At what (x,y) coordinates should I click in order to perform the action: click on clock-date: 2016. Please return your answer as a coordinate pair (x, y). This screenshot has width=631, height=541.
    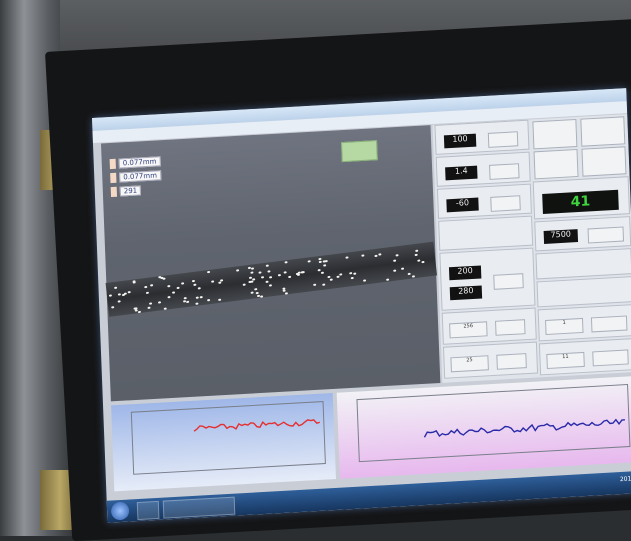
    Looking at the image, I should click on (625, 479).